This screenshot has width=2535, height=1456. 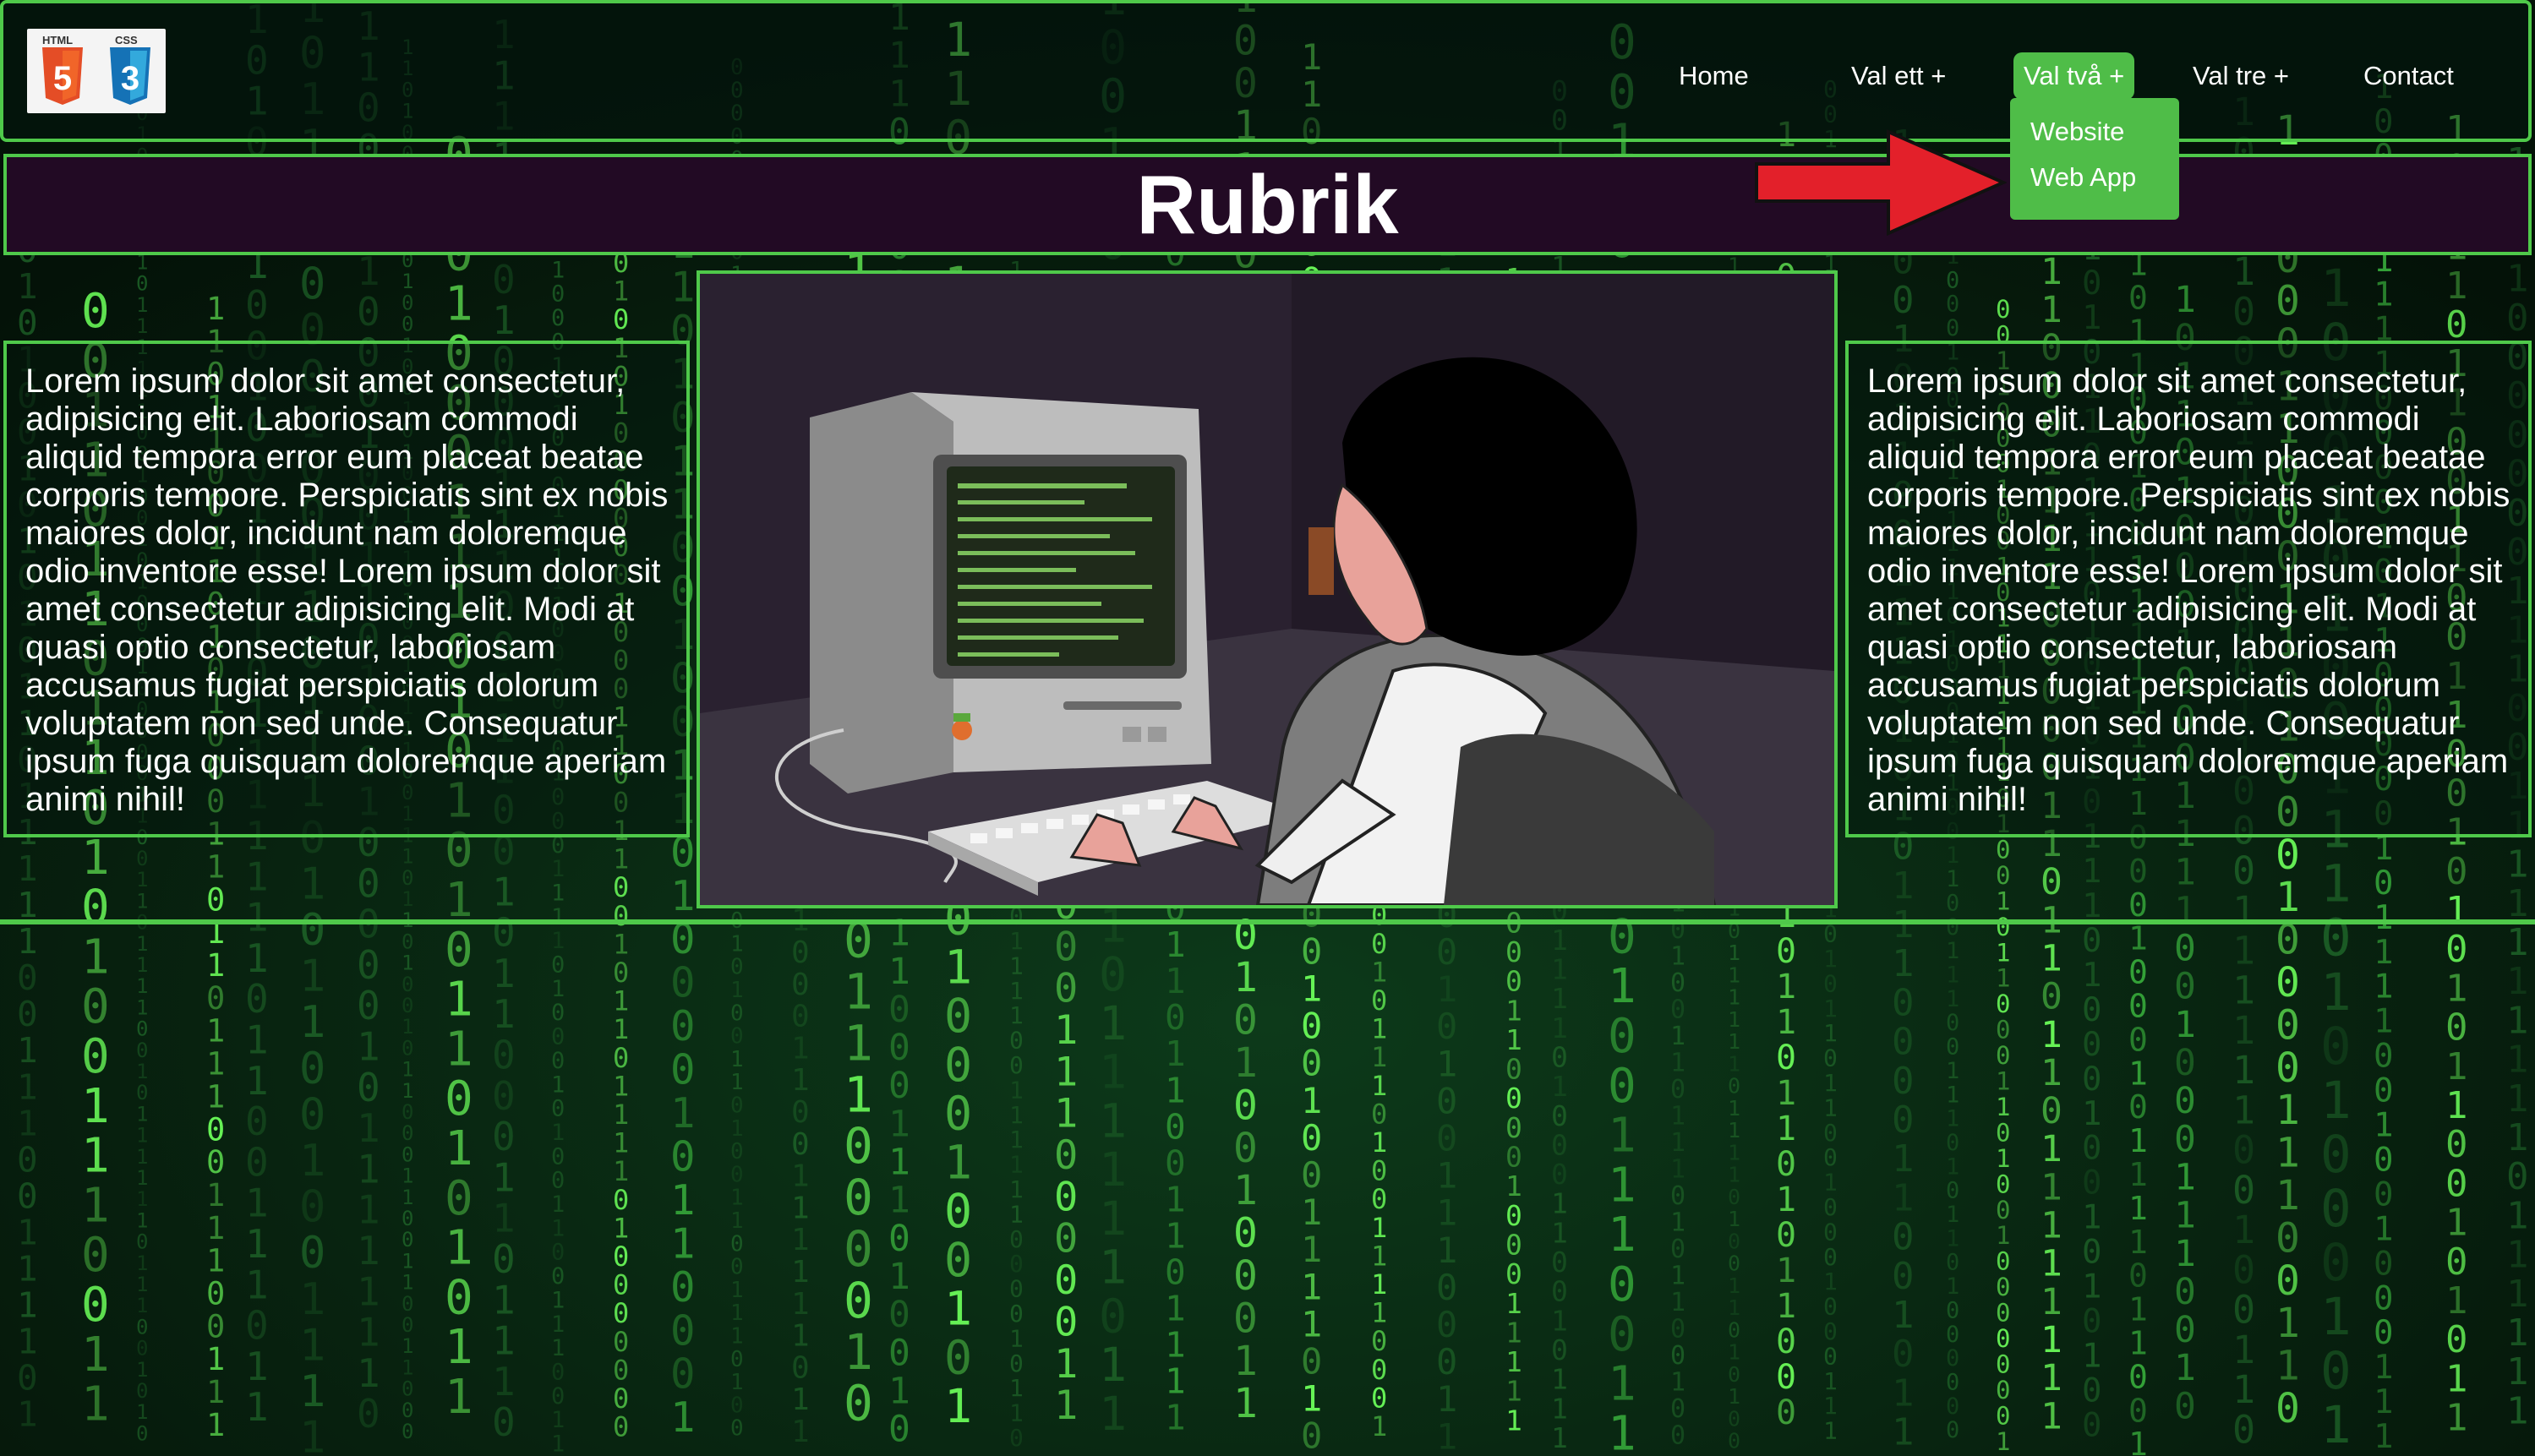 What do you see at coordinates (2083, 178) in the screenshot?
I see `dropdown-item-web-app: Web App` at bounding box center [2083, 178].